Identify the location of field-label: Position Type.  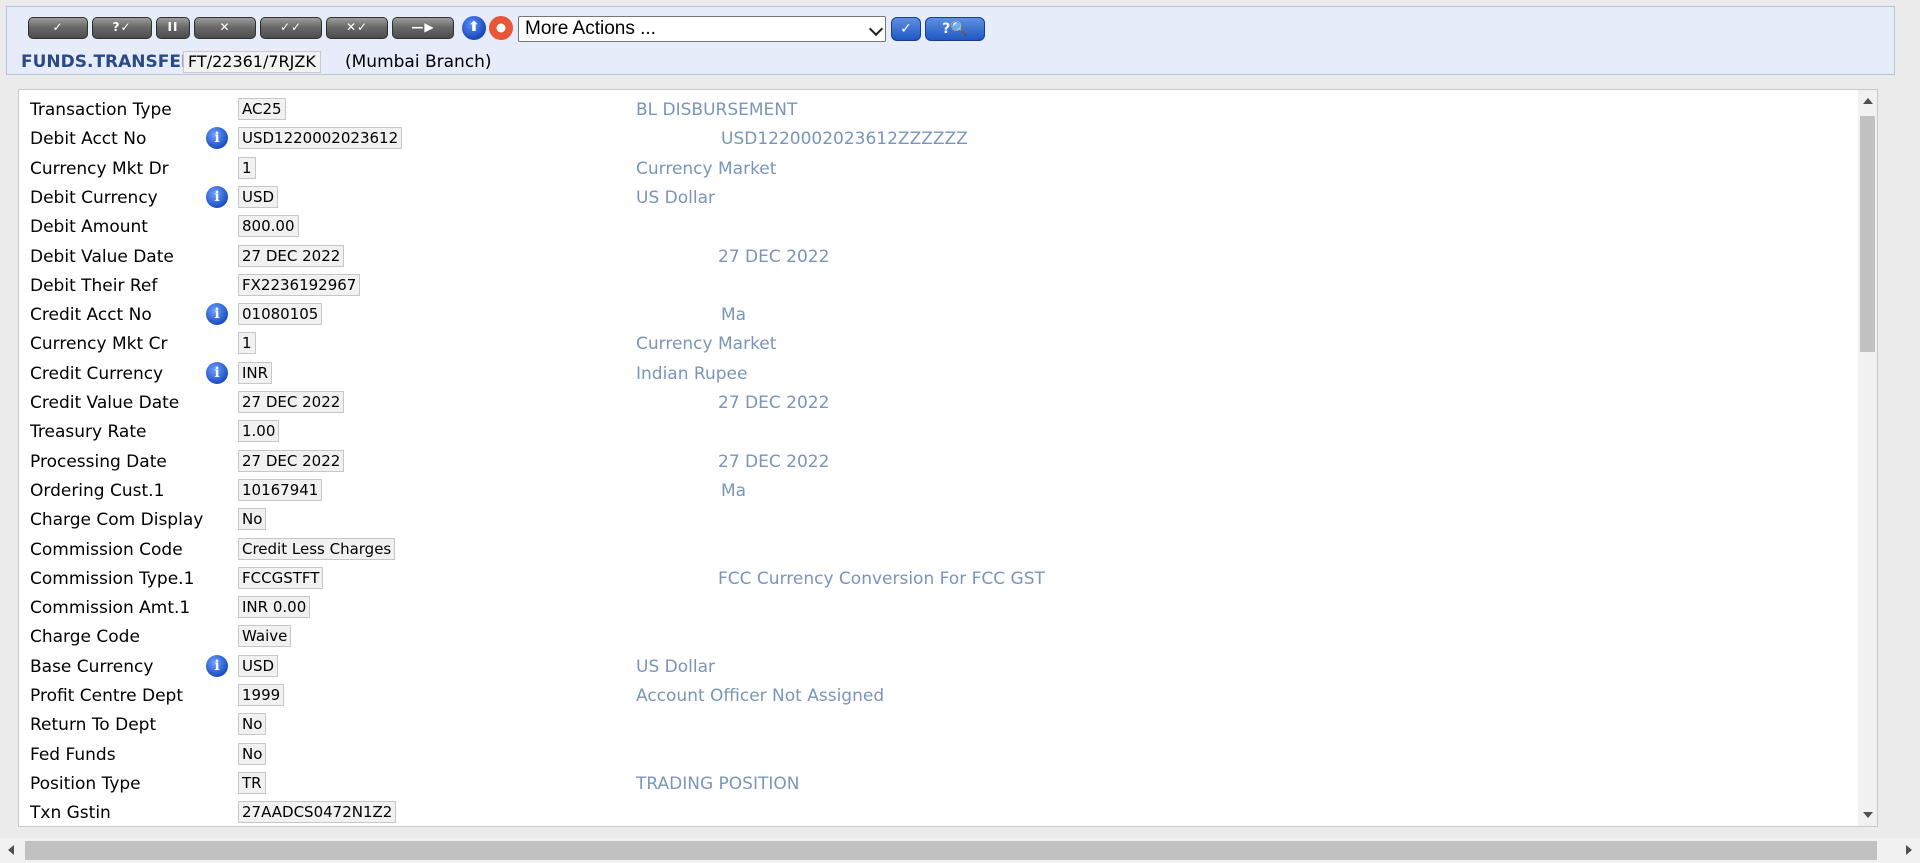
(85, 783).